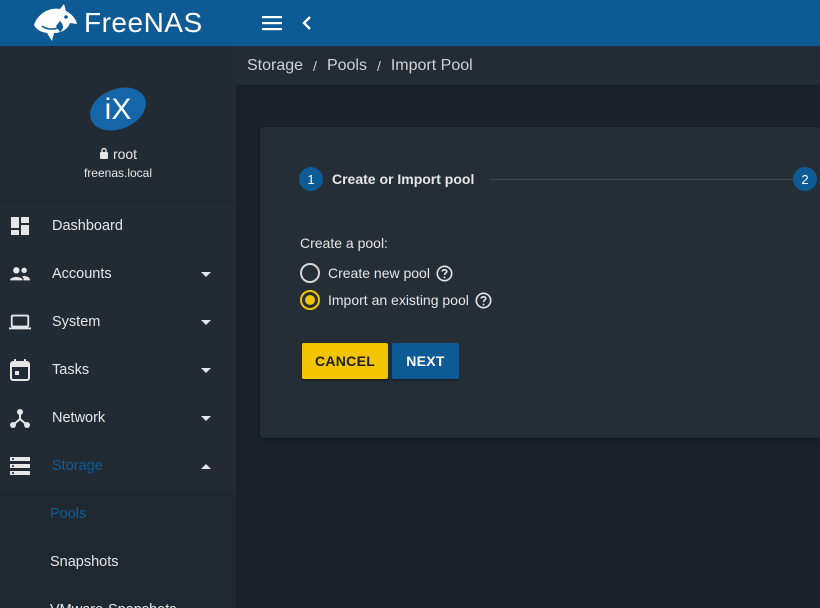  What do you see at coordinates (118, 597) in the screenshot?
I see `sidebar-subitem-vmware-snapshots: VMware-Snapshots` at bounding box center [118, 597].